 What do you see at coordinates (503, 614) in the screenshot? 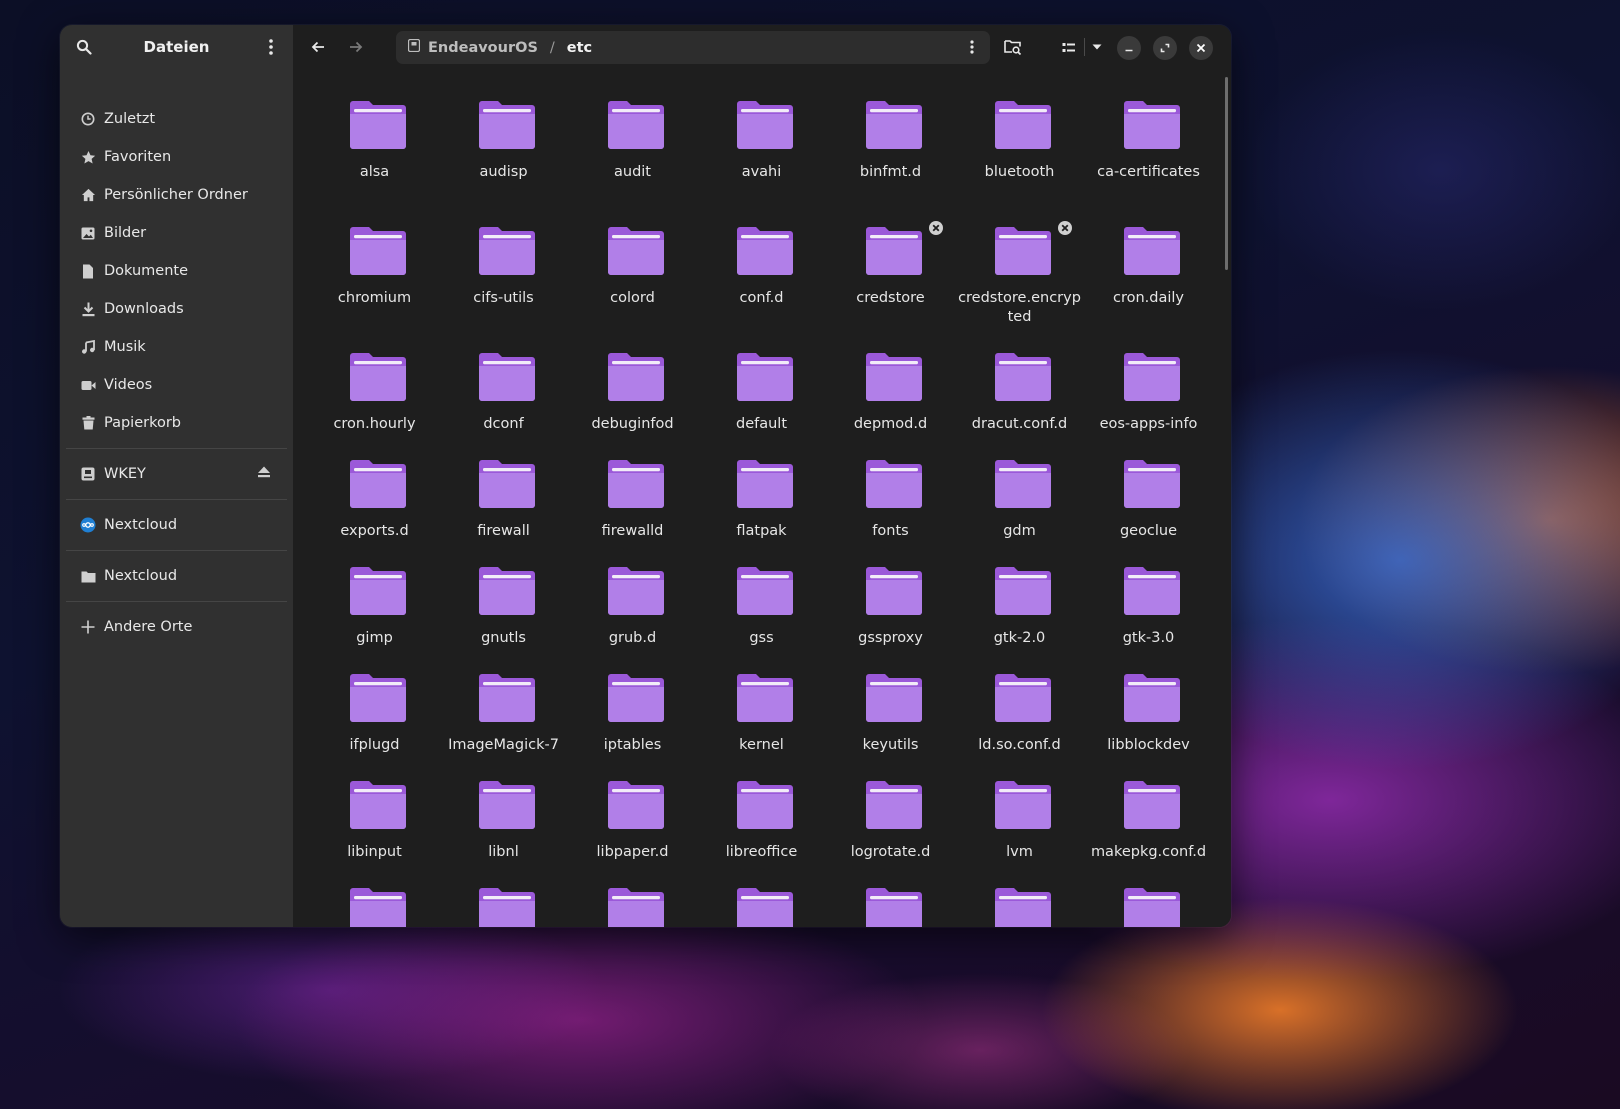
I see `folder-item: gnutls` at bounding box center [503, 614].